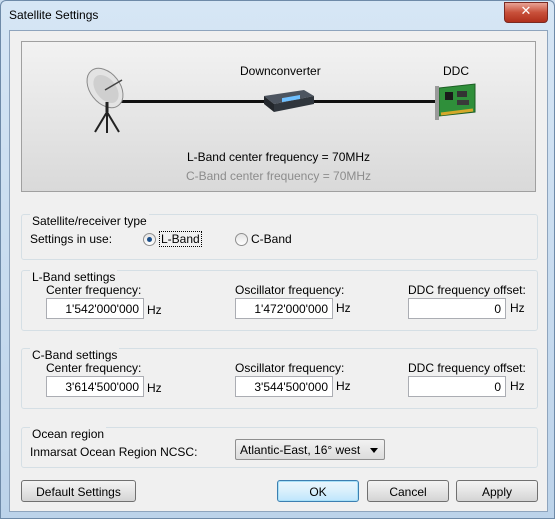  I want to click on lband-caption: L-Band center frequency = 70MHz, so click(278, 157).